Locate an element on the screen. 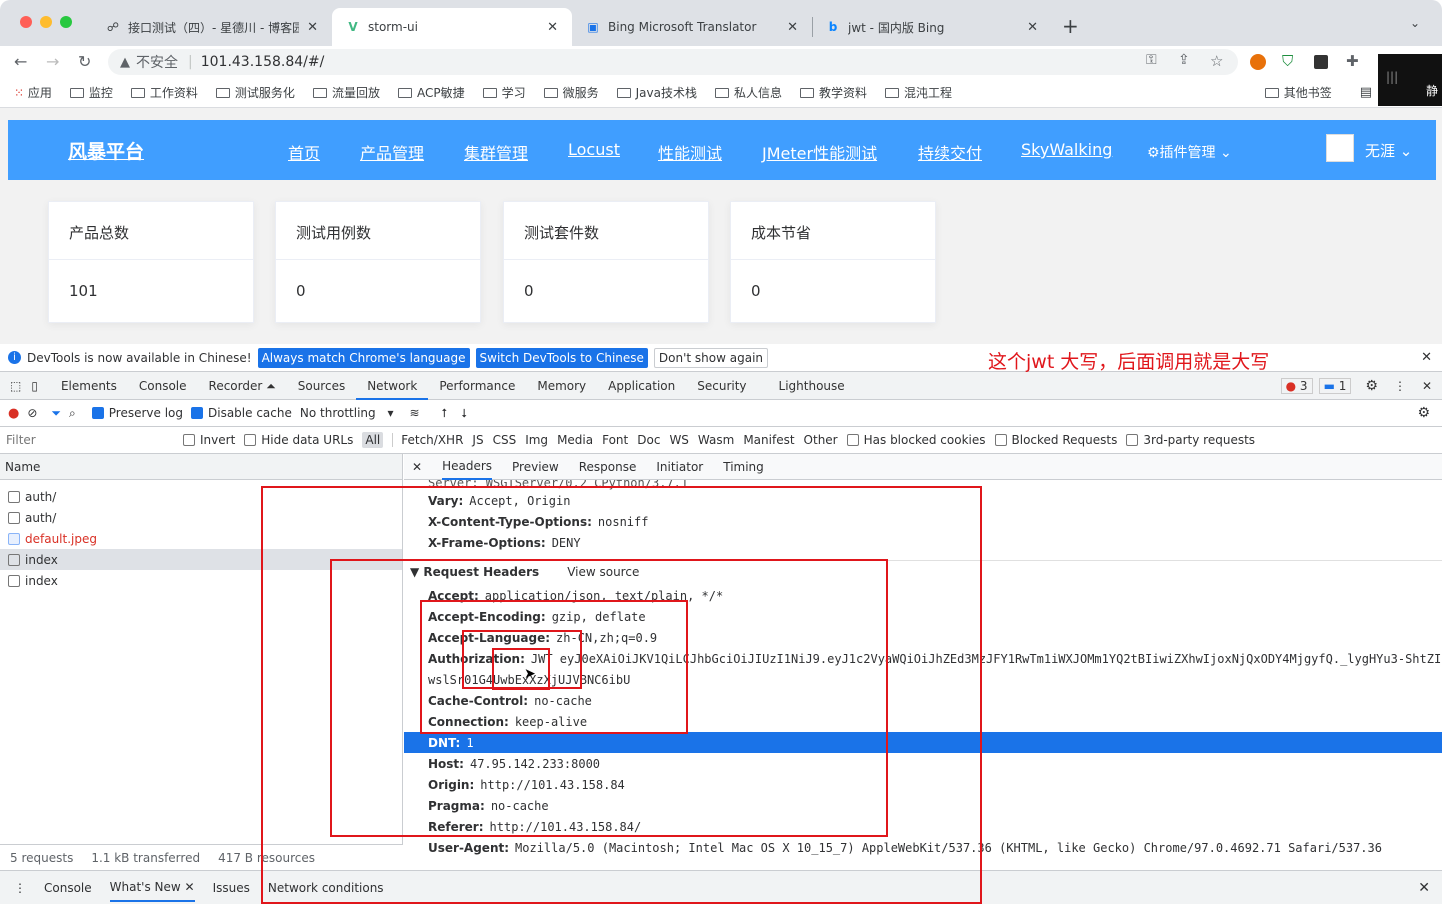 This screenshot has width=1442, height=904. tab-lighthouse: Lighthouse is located at coordinates (812, 386).